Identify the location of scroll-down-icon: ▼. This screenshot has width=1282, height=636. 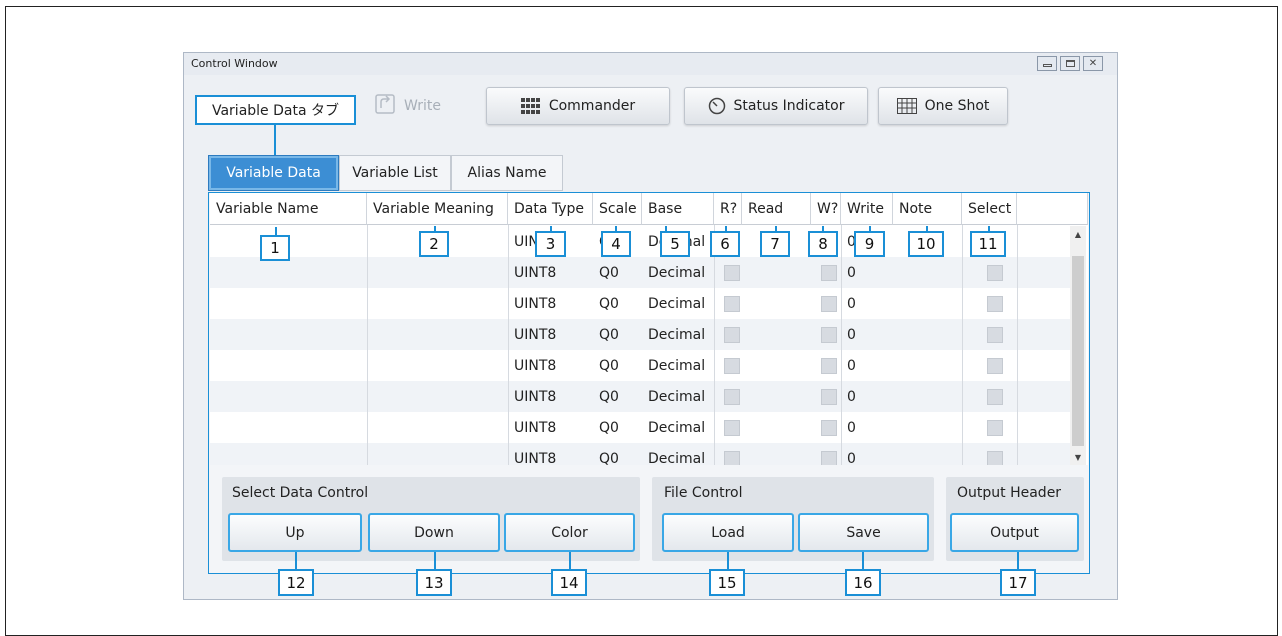
(1078, 457).